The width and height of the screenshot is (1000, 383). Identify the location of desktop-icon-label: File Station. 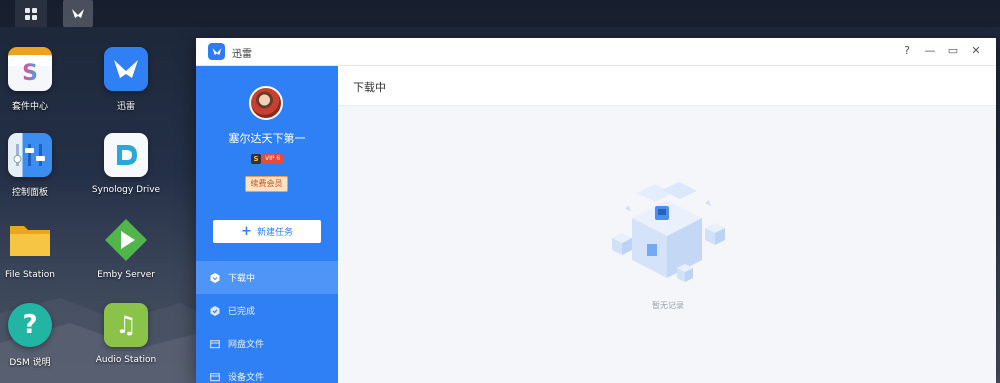
(30, 275).